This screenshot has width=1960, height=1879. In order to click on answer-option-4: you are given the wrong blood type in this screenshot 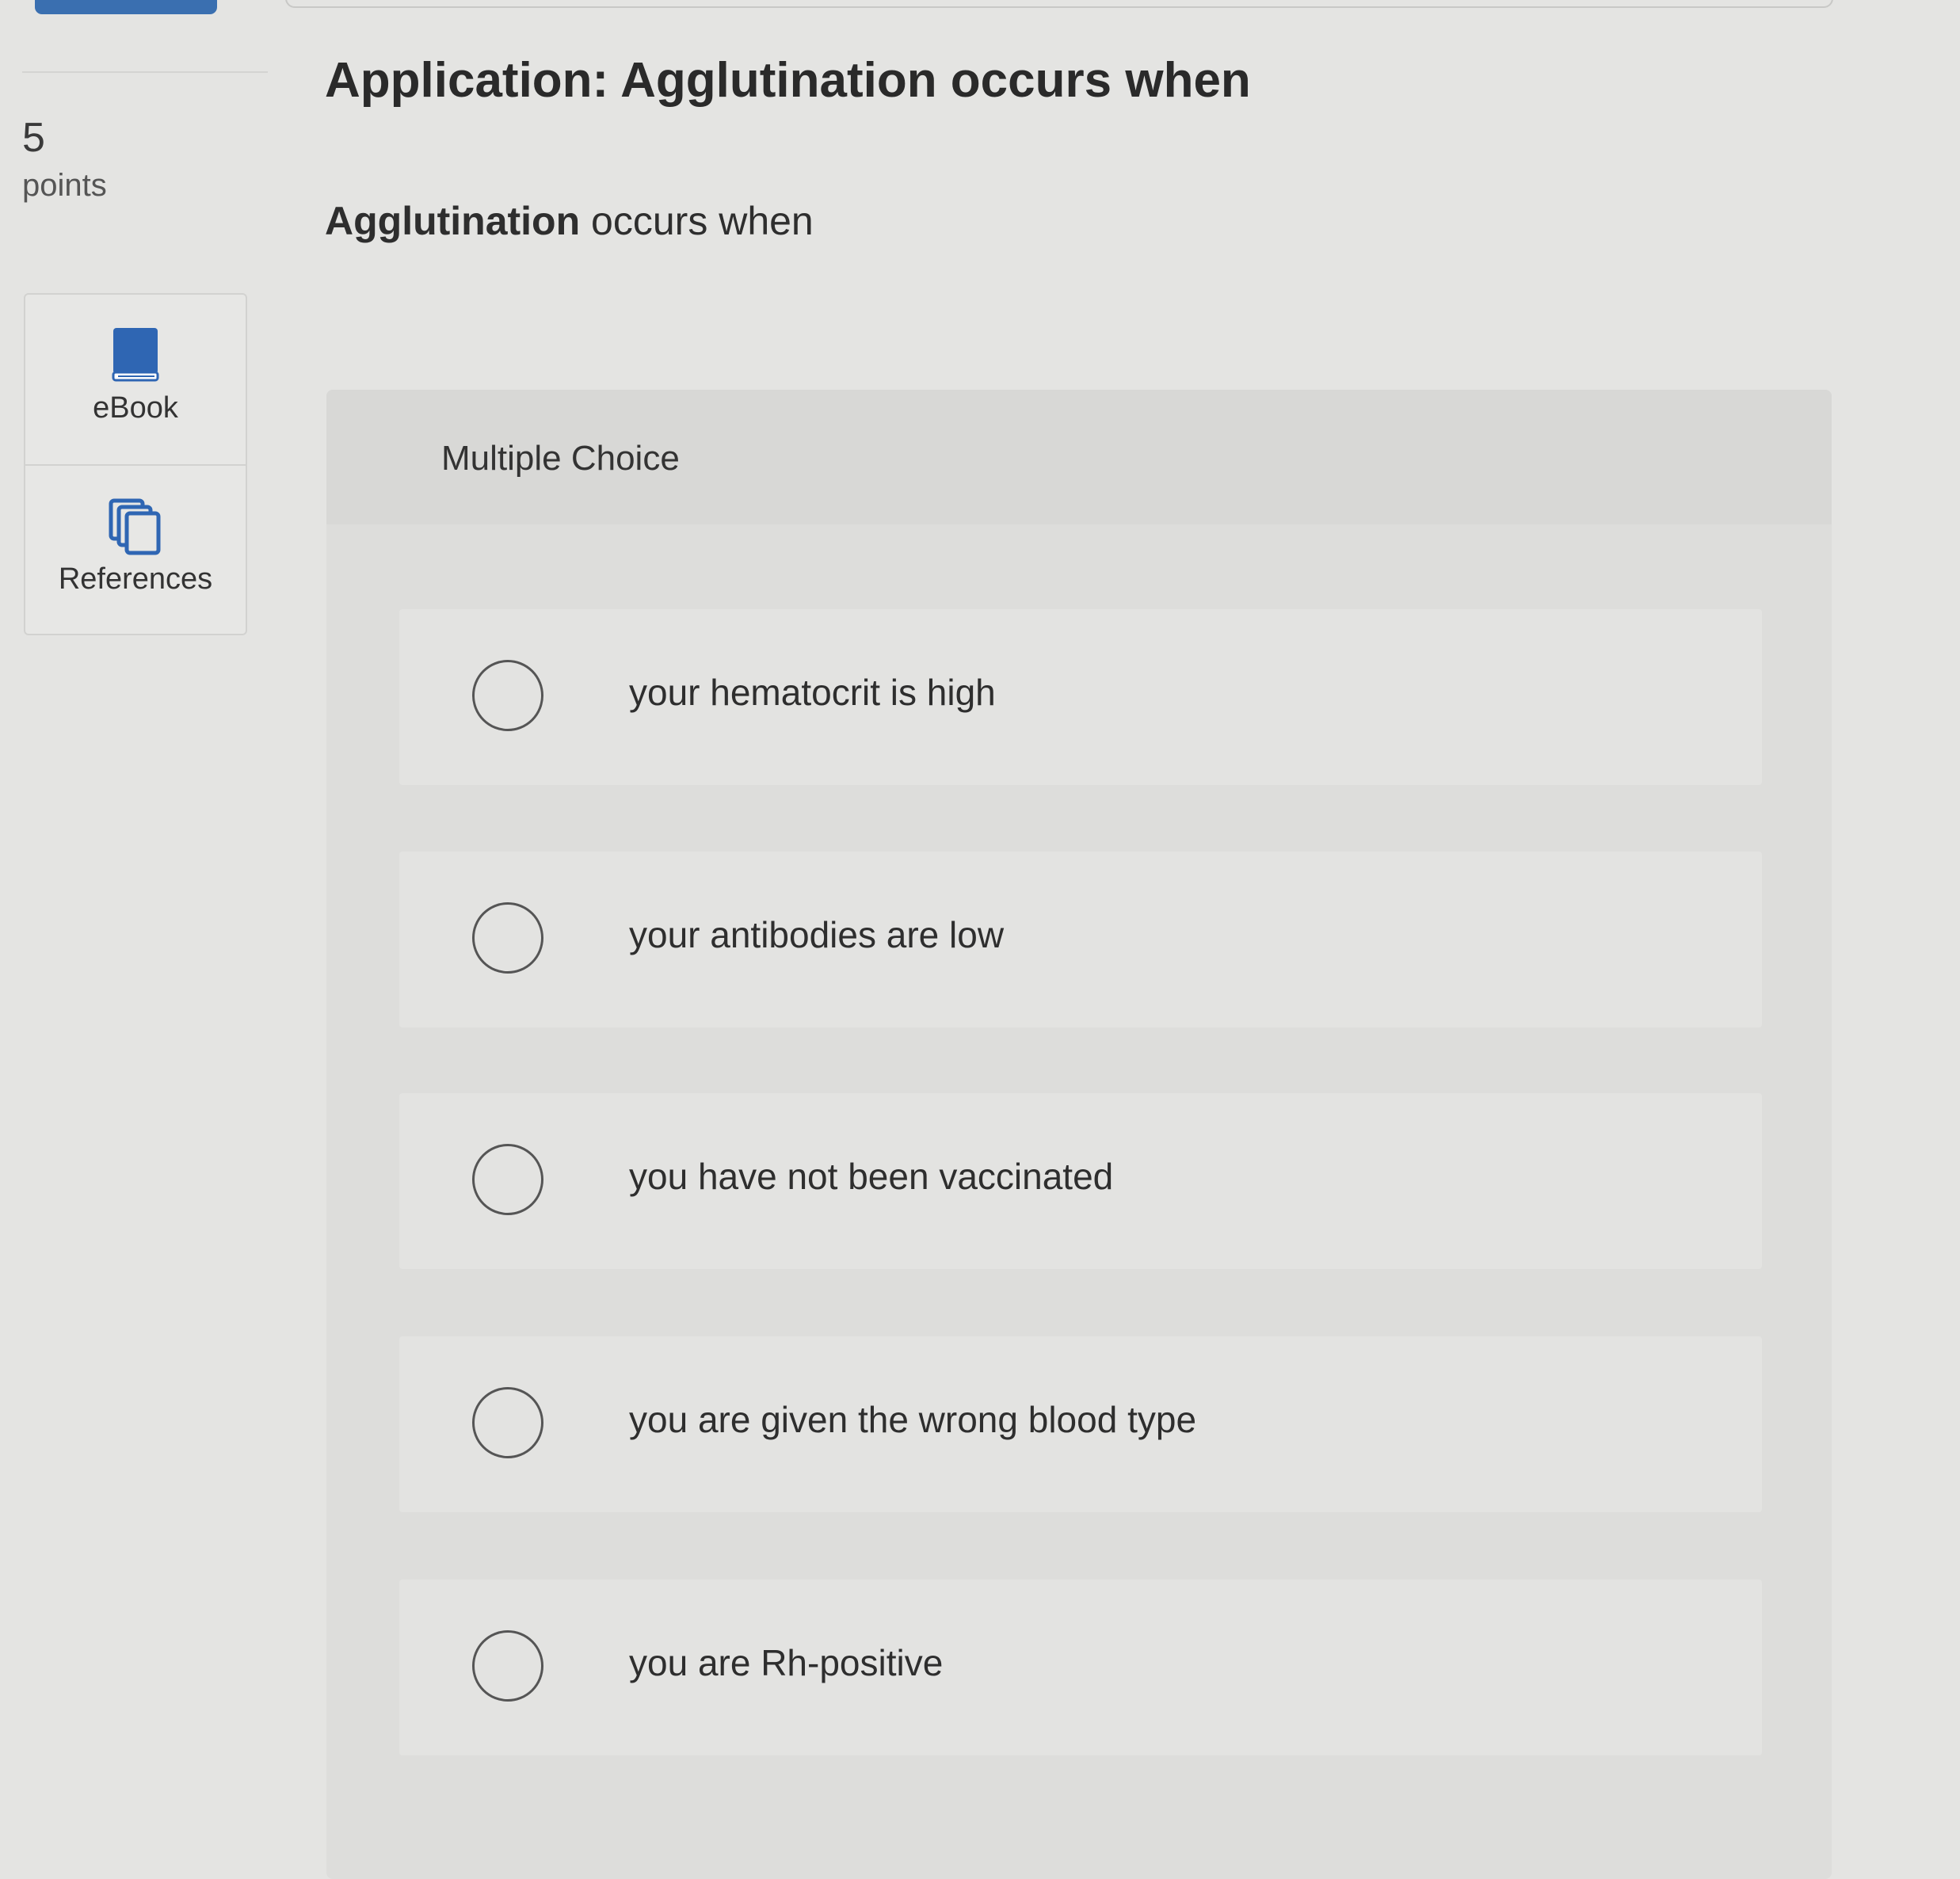, I will do `click(1080, 1424)`.